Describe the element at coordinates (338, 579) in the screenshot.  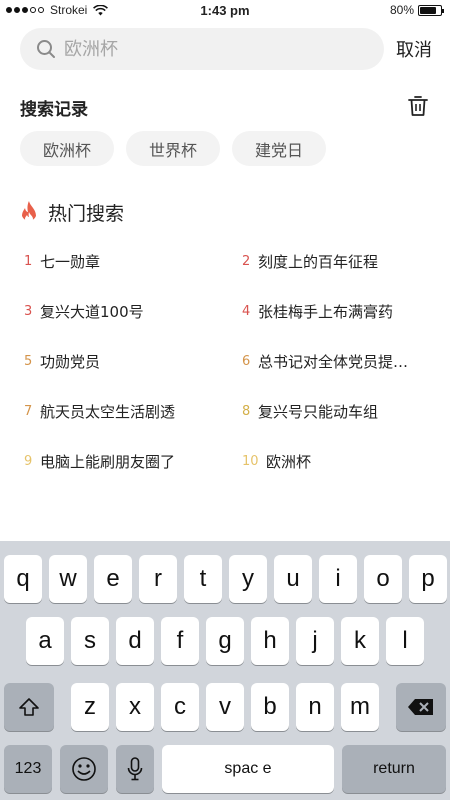
I see `key-i: i` at that location.